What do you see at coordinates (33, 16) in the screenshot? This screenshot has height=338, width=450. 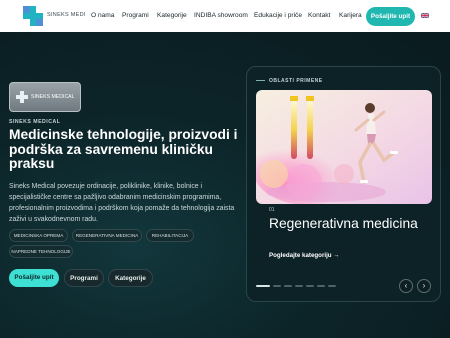 I see `sineks-logo-icon` at bounding box center [33, 16].